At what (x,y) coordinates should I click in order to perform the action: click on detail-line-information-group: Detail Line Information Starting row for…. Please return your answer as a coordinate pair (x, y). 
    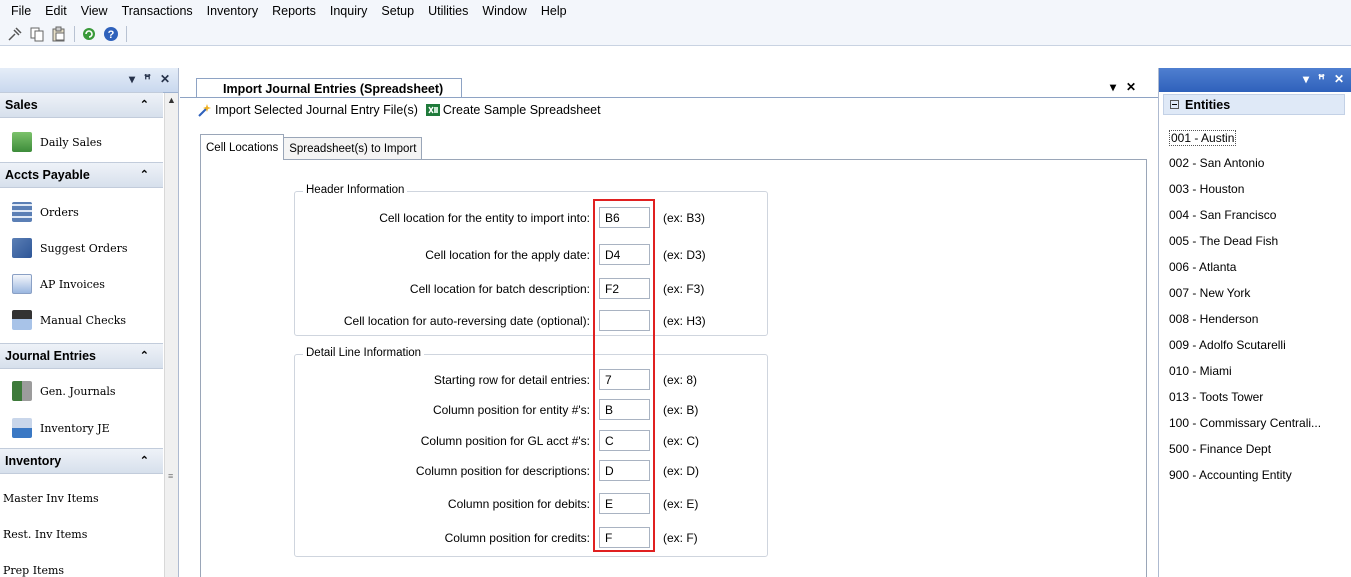
    Looking at the image, I should click on (531, 452).